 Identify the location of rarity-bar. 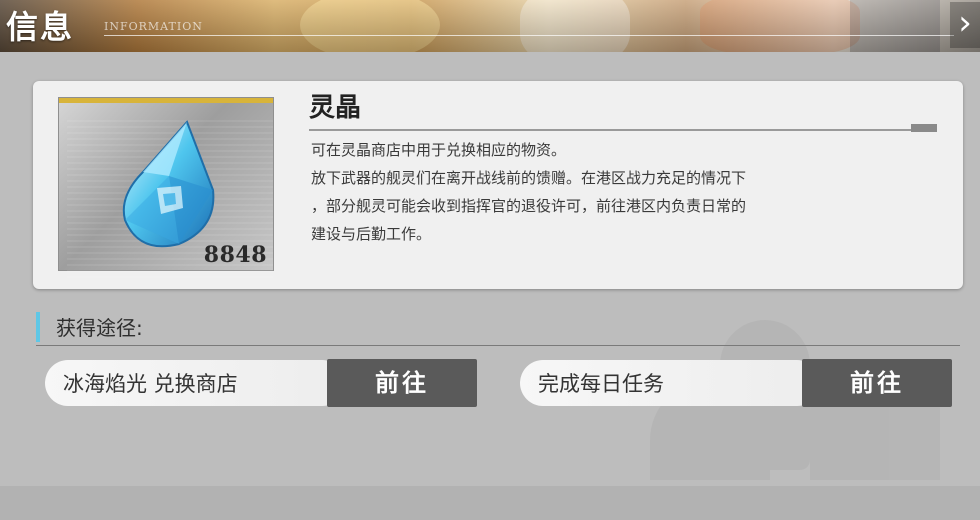
(166, 100).